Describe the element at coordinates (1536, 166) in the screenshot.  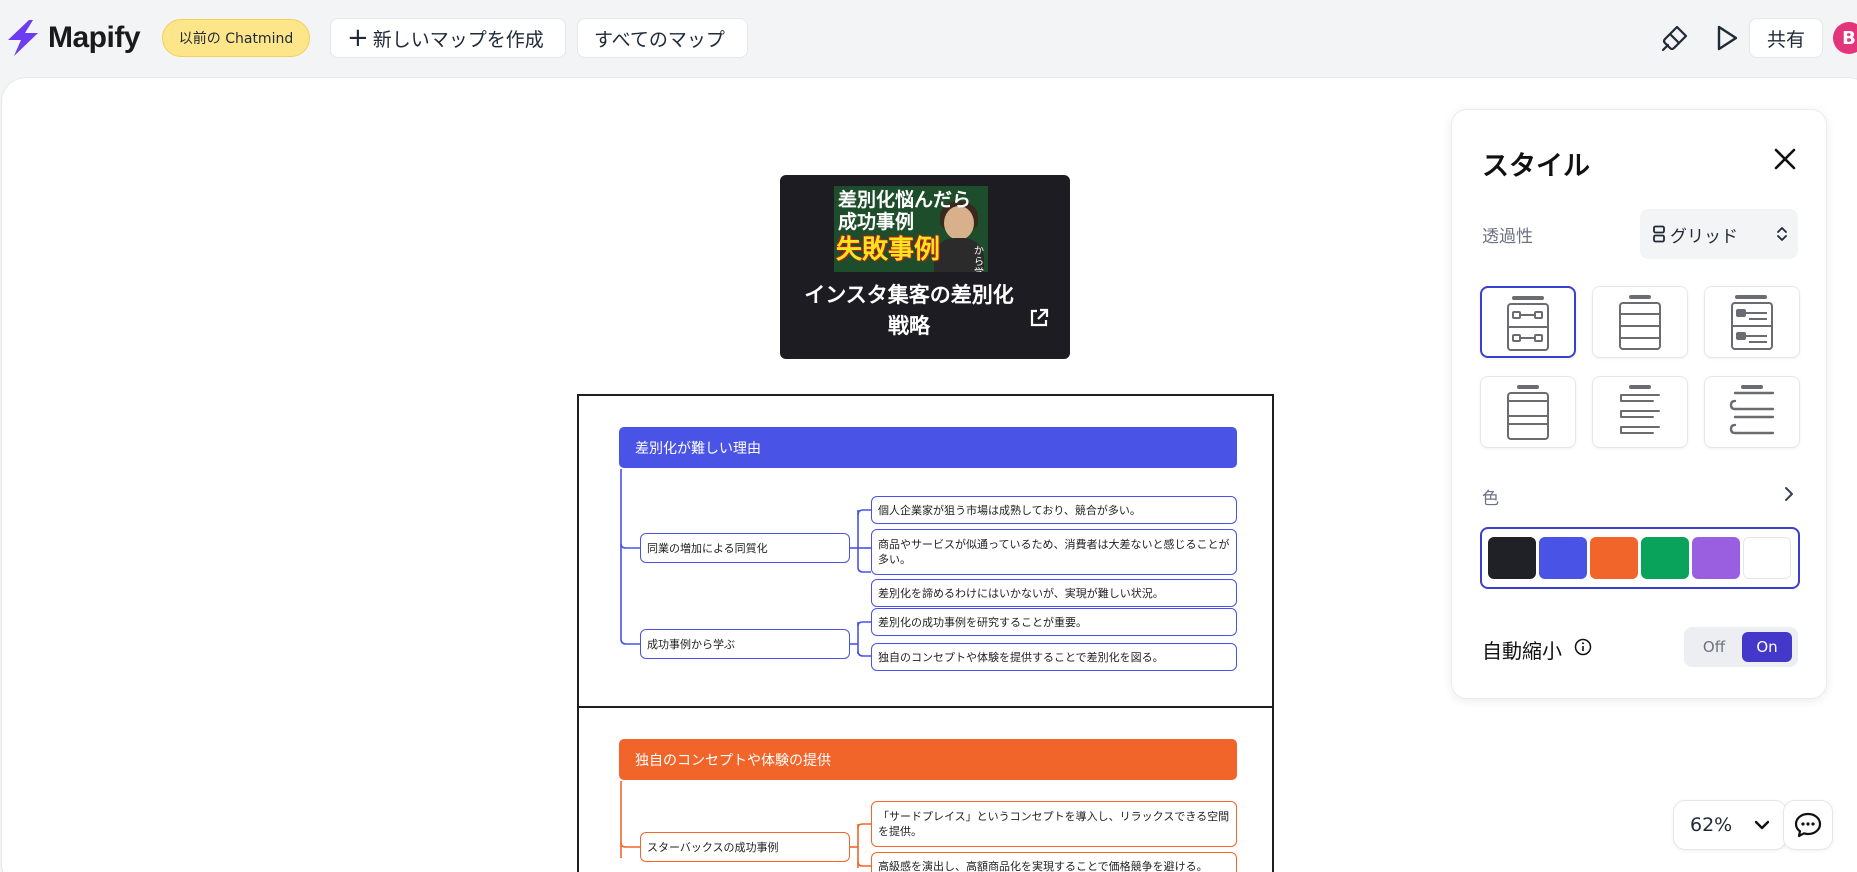
I see `panel-title: スタイル` at that location.